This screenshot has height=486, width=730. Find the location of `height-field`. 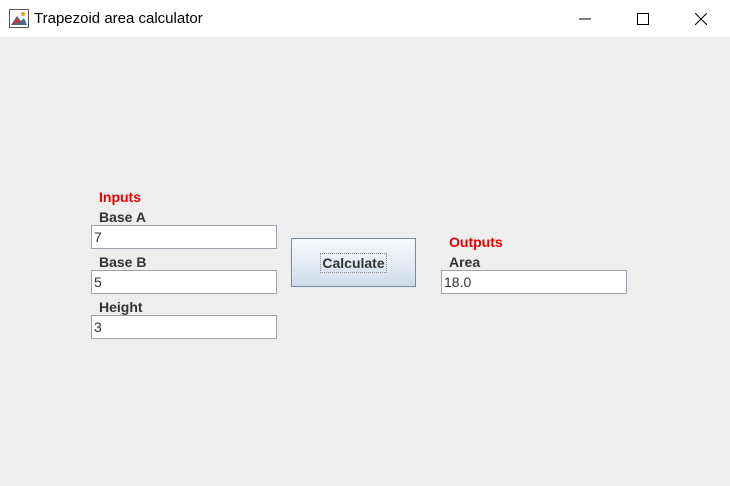

height-field is located at coordinates (184, 327).